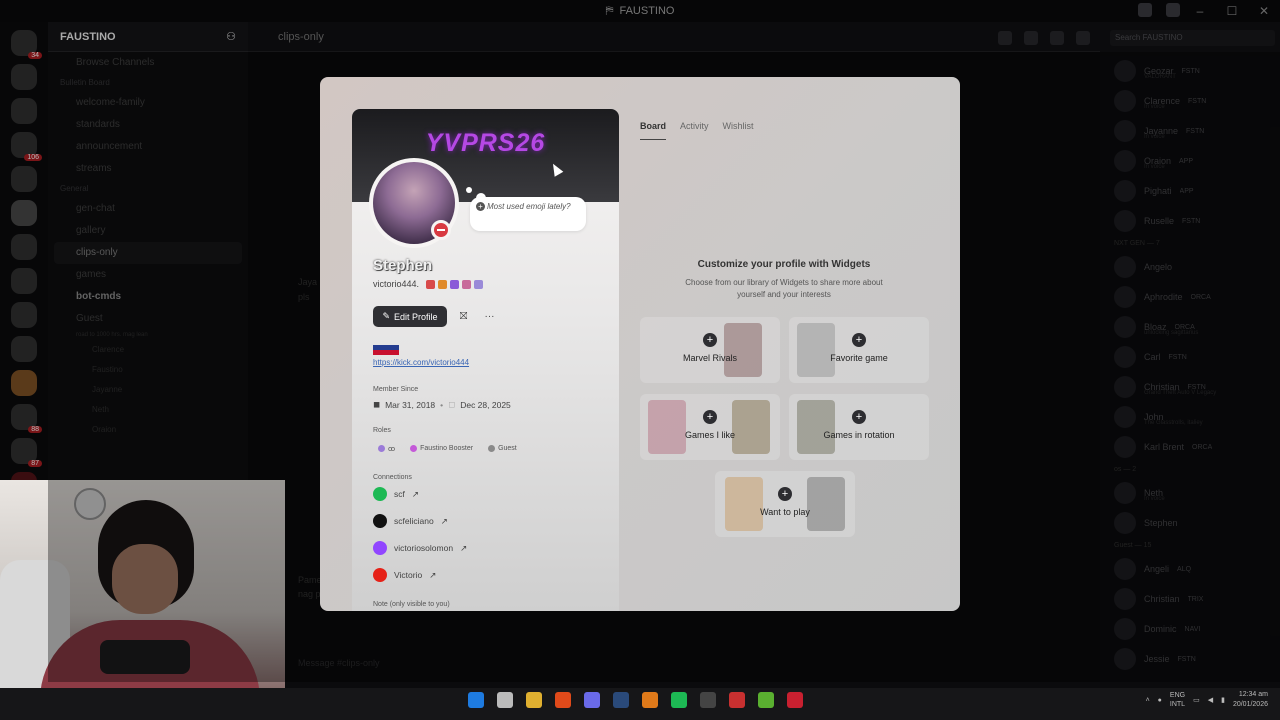  Describe the element at coordinates (26, 146) in the screenshot. I see `server-icon: 106` at that location.